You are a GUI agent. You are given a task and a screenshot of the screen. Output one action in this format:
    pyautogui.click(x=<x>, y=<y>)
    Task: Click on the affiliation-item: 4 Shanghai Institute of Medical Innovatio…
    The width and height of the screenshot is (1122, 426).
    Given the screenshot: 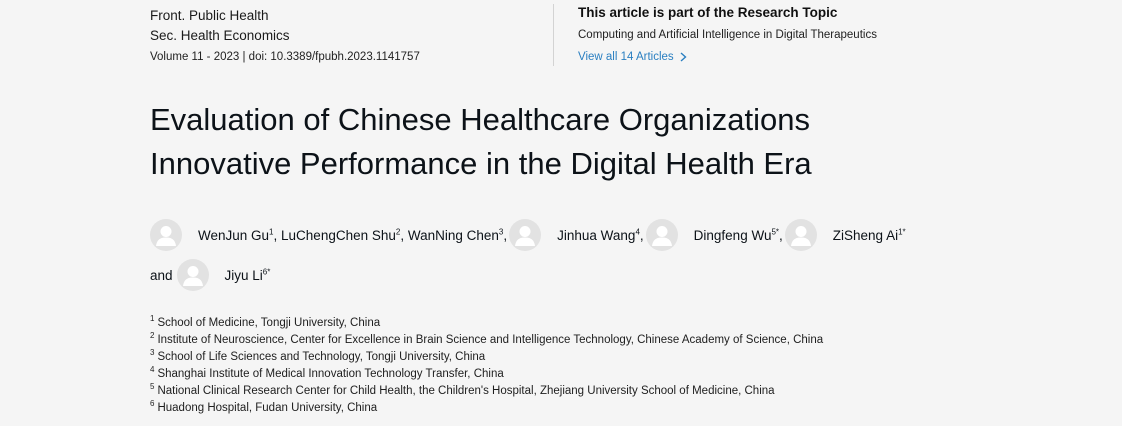 What is the action you would take?
    pyautogui.click(x=327, y=372)
    